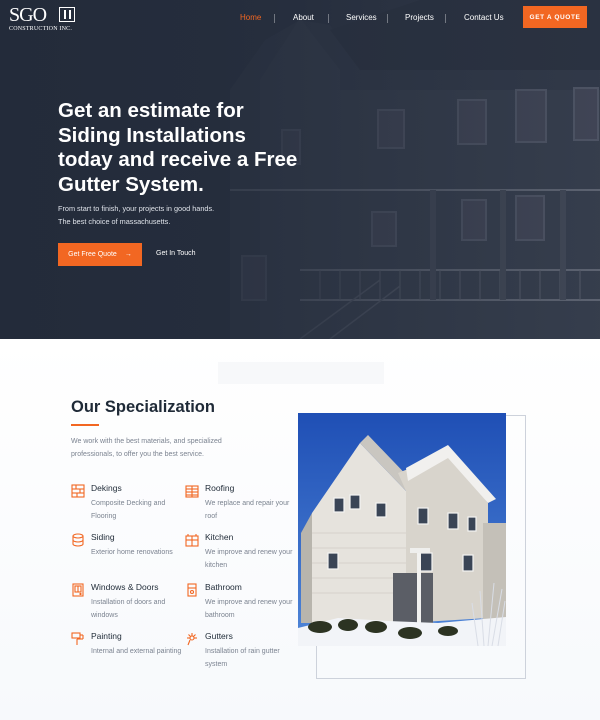 Image resolution: width=600 pixels, height=720 pixels. Describe the element at coordinates (176, 253) in the screenshot. I see `get-in-touch-link: Get In Touch` at that location.